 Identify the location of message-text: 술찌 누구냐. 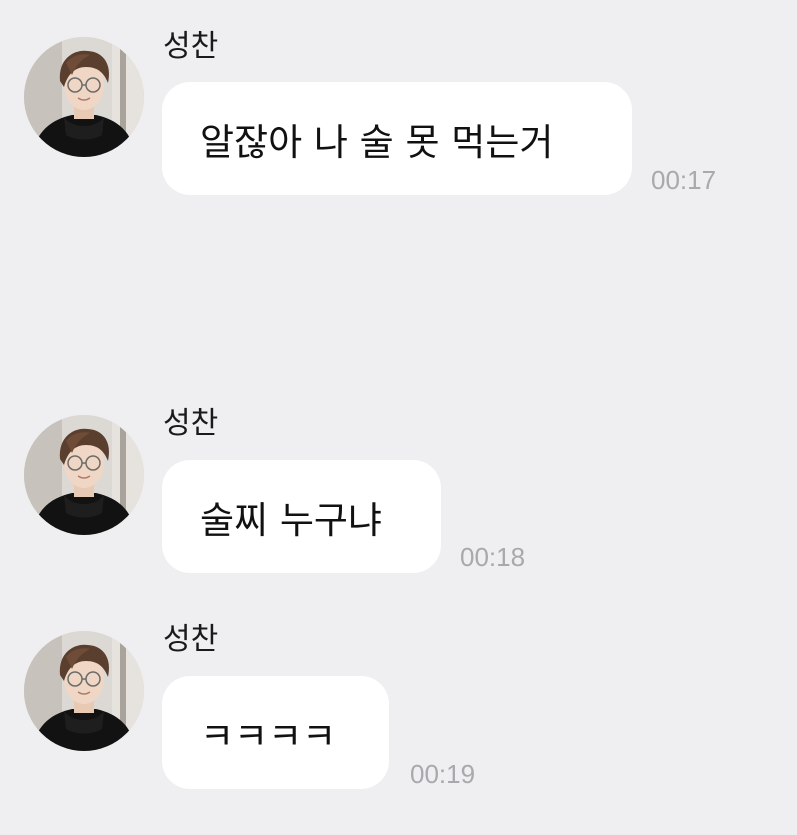
(291, 520).